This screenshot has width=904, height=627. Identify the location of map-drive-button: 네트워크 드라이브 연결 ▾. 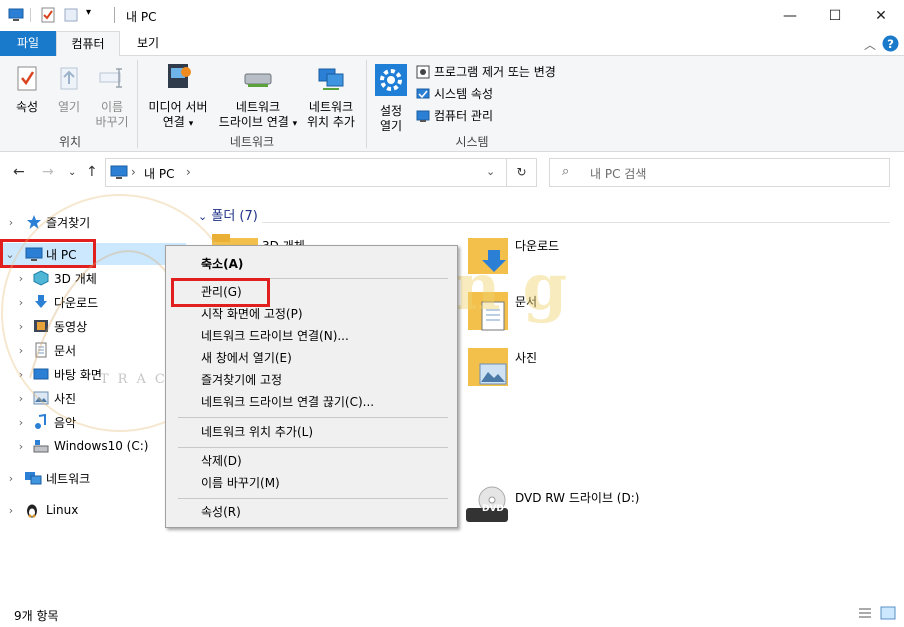
(258, 101).